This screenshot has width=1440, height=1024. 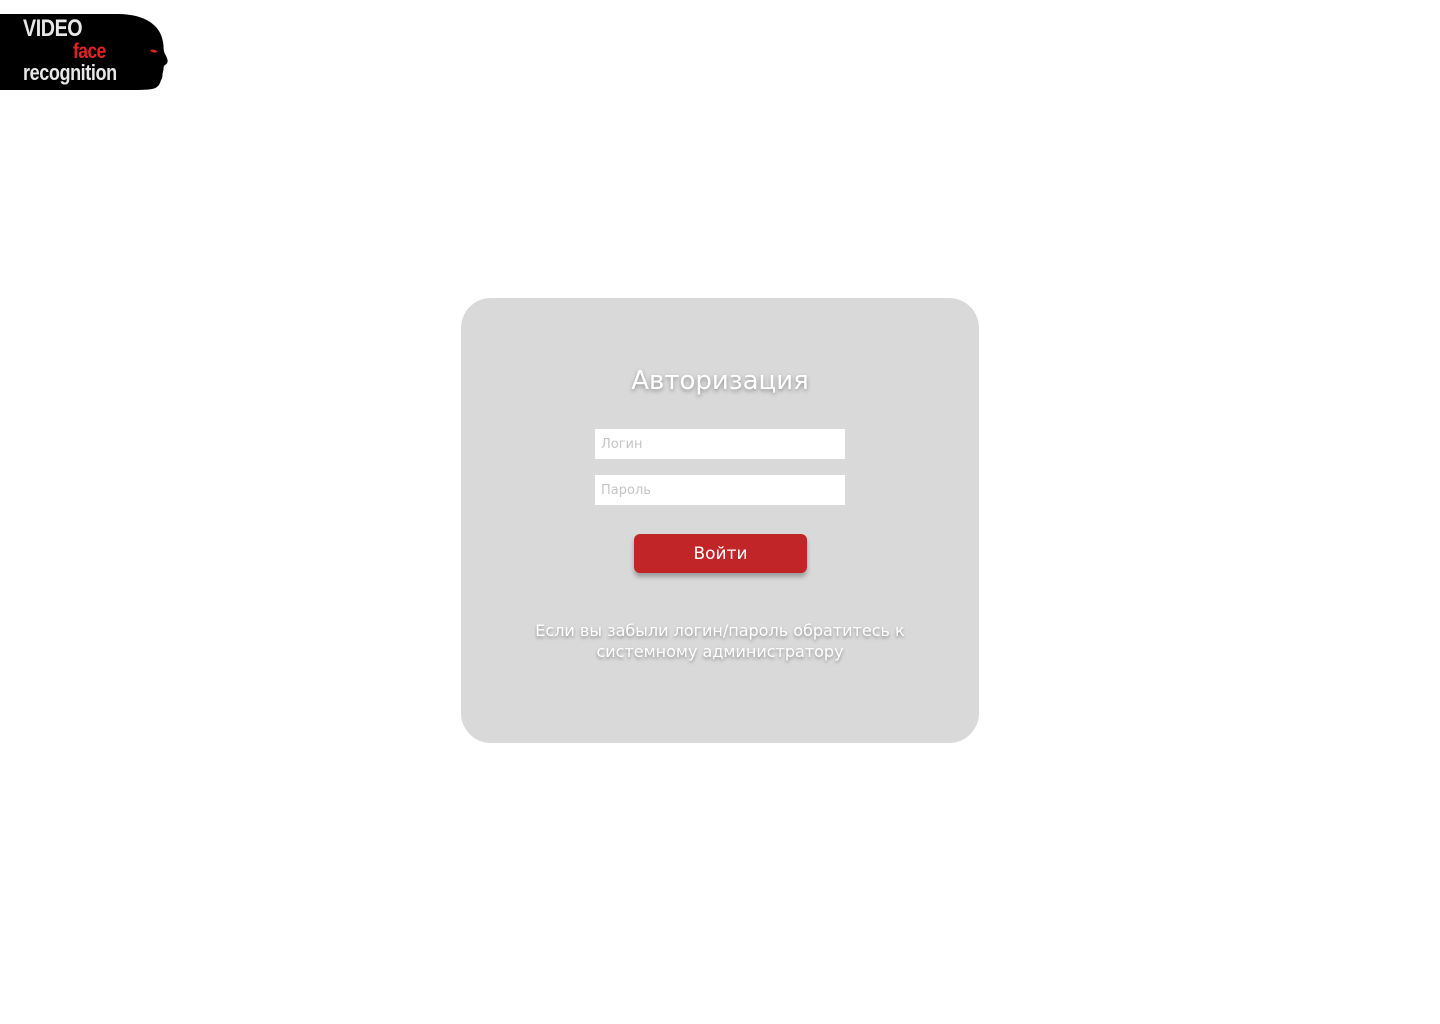 I want to click on logo-text-recognition: recognition, so click(x=70, y=72).